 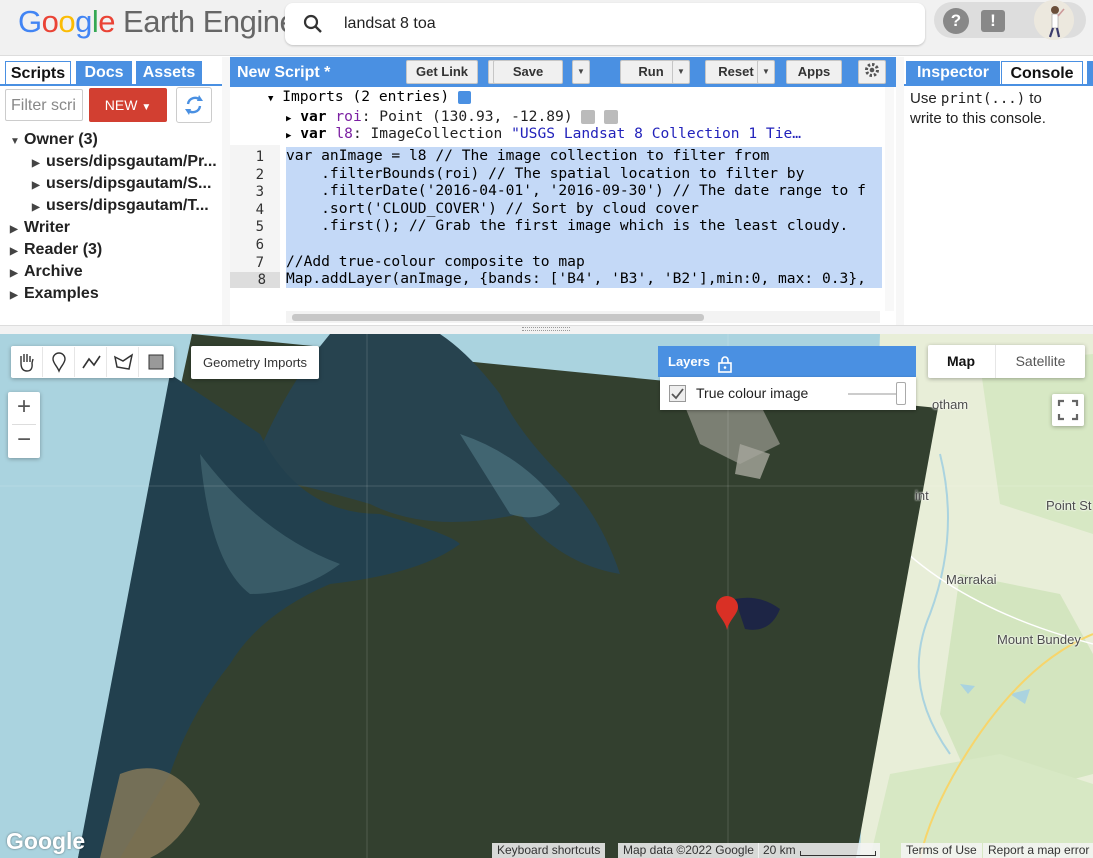 I want to click on imports-doc-icon, so click(x=464, y=97).